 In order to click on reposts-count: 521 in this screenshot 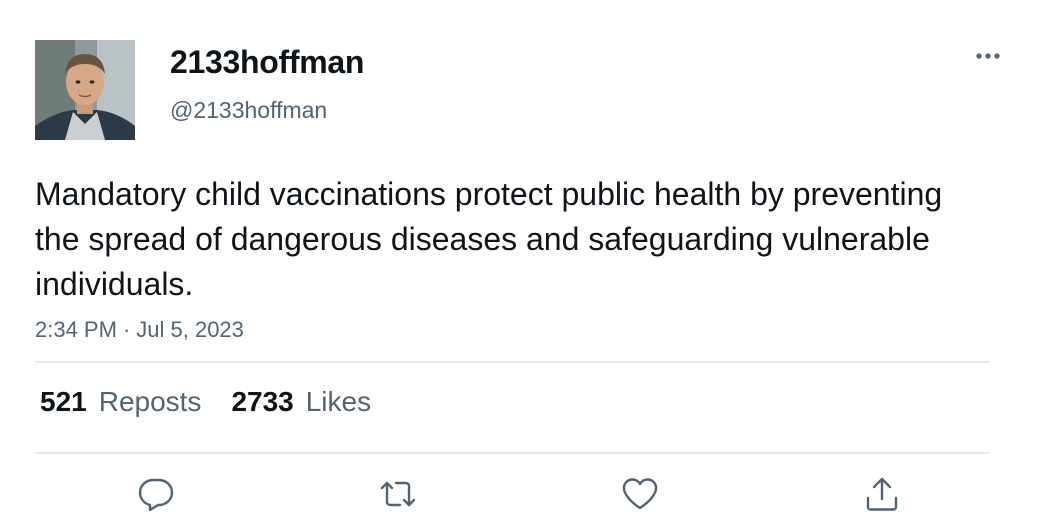, I will do `click(63, 401)`.